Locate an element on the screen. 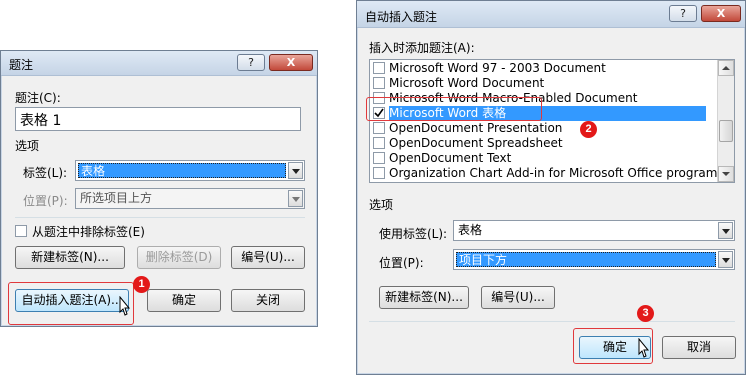 Image resolution: width=749 pixels, height=377 pixels. tag-select: 表格 is located at coordinates (190, 170).